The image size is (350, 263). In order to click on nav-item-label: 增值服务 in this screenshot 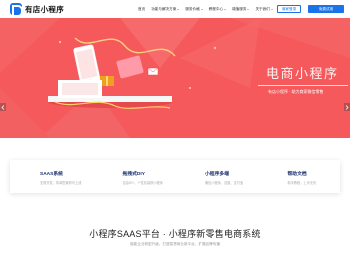, I will do `click(239, 8)`.